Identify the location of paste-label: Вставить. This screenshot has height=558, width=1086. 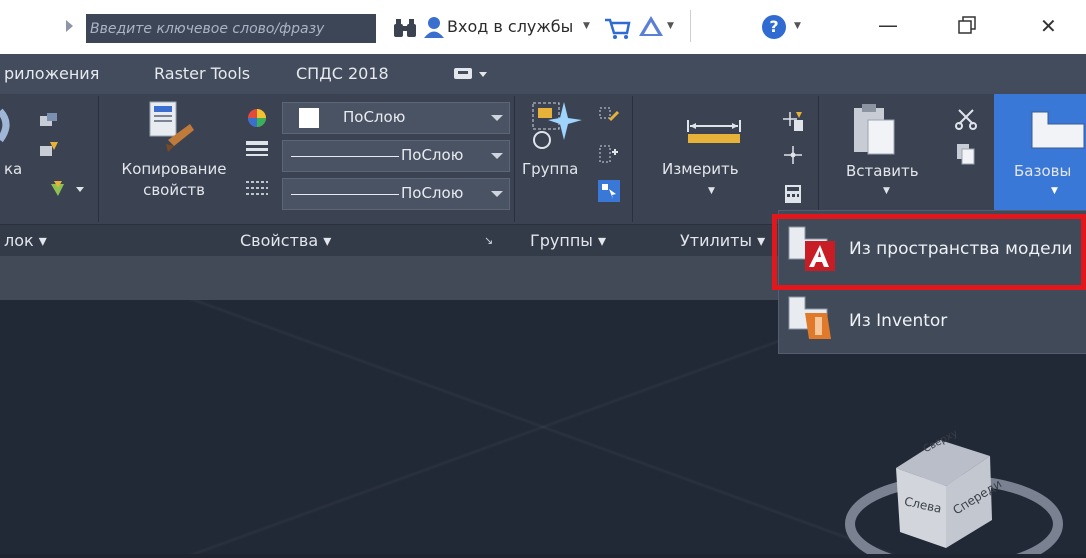
(882, 171).